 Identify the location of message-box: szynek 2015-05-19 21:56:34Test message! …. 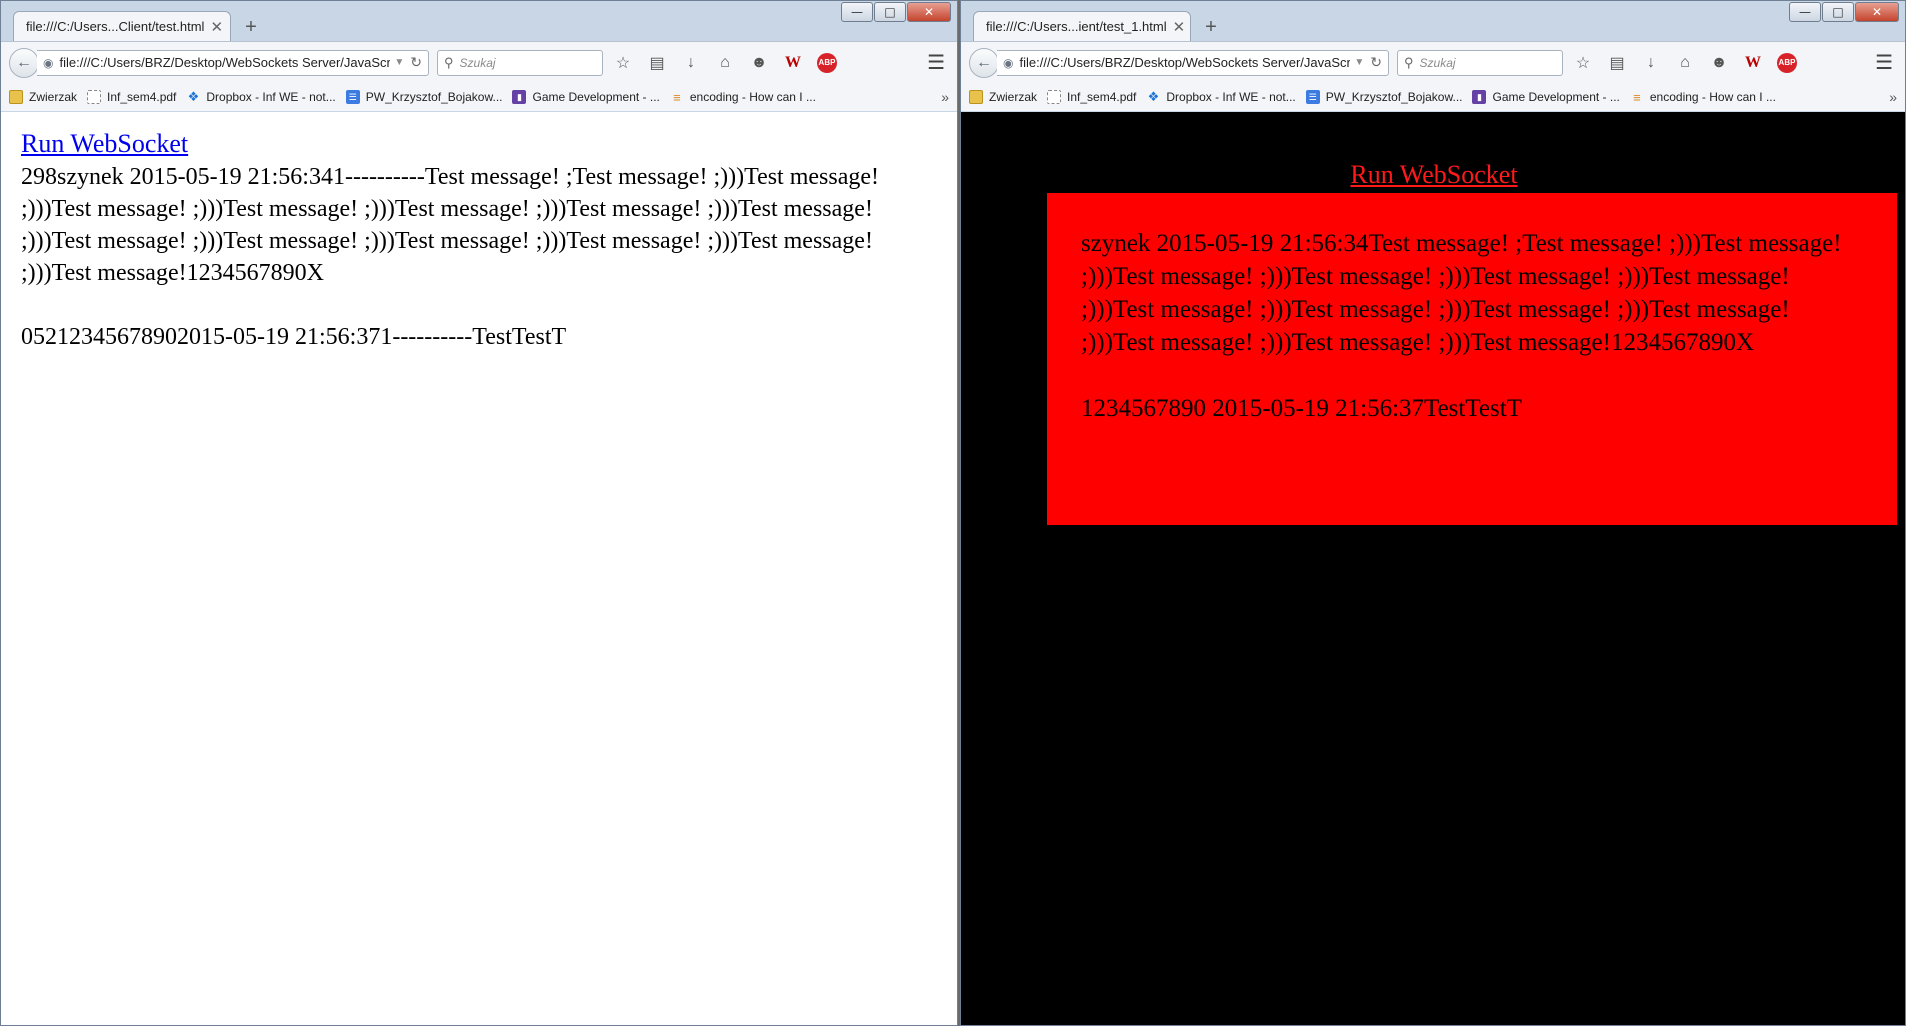
(1472, 359).